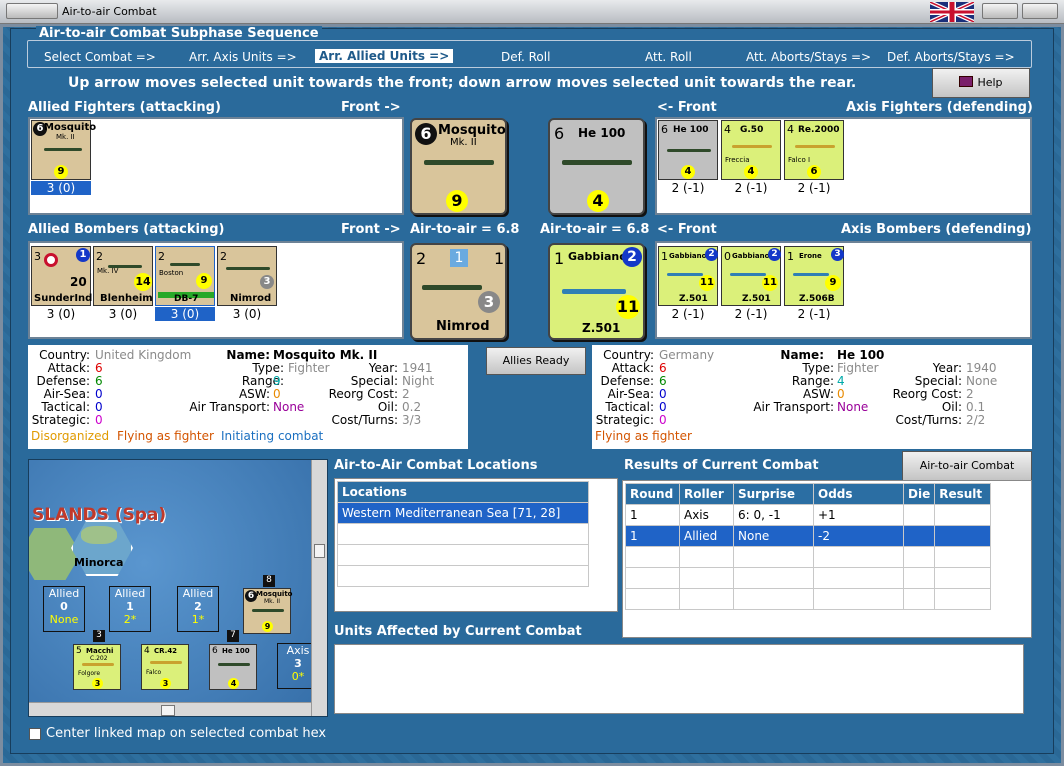 The height and width of the screenshot is (766, 1064). I want to click on map-horizontal-scrollbar, so click(170, 709).